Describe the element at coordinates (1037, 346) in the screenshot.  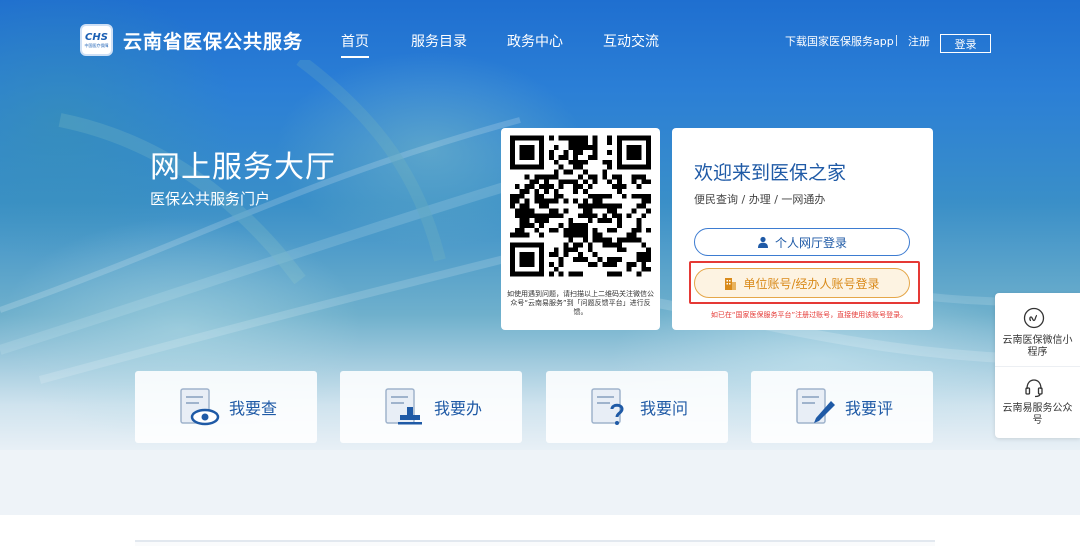
I see `side-label-mini-program: 云南医保微信小程序` at that location.